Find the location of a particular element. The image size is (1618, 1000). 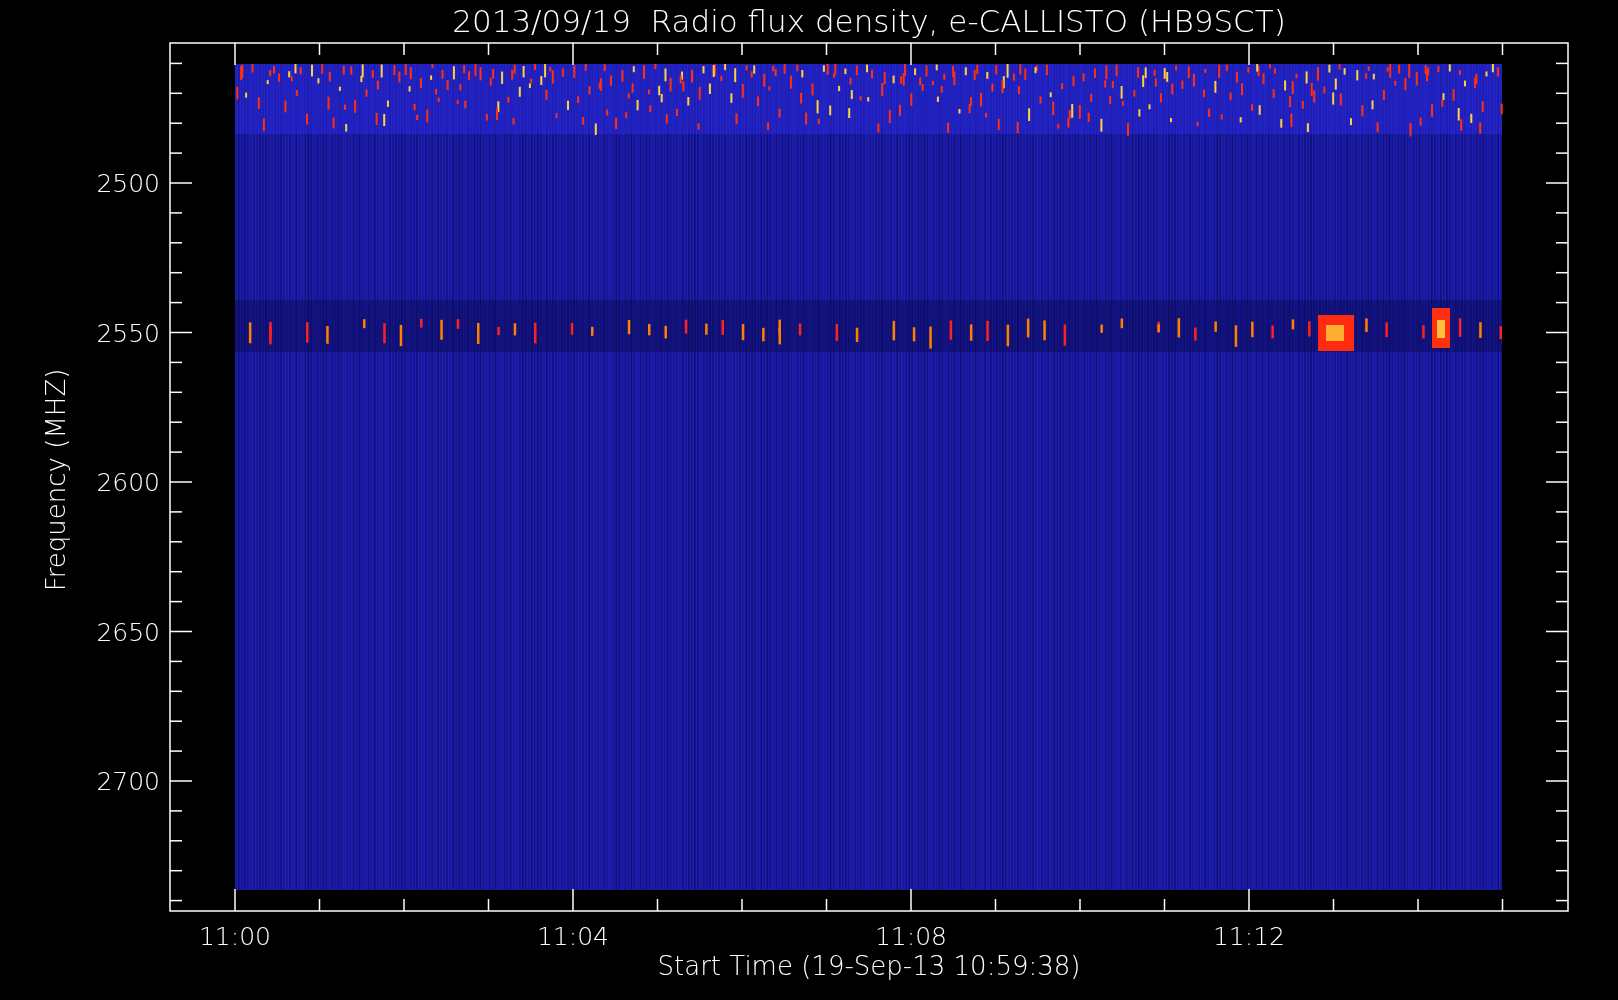

chart-title: 2013/09/19 Radio flux density, e-CALLISTO (HB9SCT) is located at coordinates (869, 21).